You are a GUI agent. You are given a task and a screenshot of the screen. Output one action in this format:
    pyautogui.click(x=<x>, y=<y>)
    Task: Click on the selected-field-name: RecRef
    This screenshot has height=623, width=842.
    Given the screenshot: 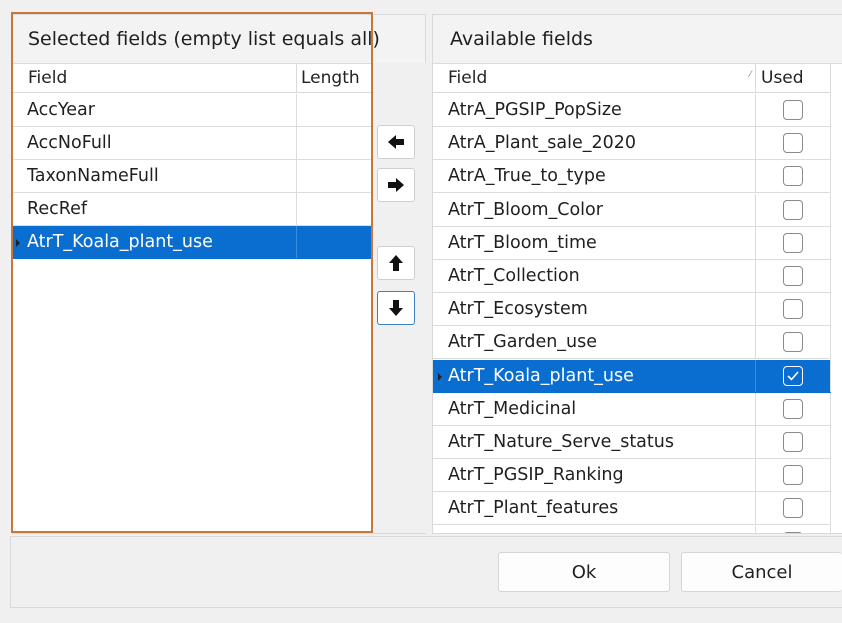 What is the action you would take?
    pyautogui.click(x=155, y=209)
    